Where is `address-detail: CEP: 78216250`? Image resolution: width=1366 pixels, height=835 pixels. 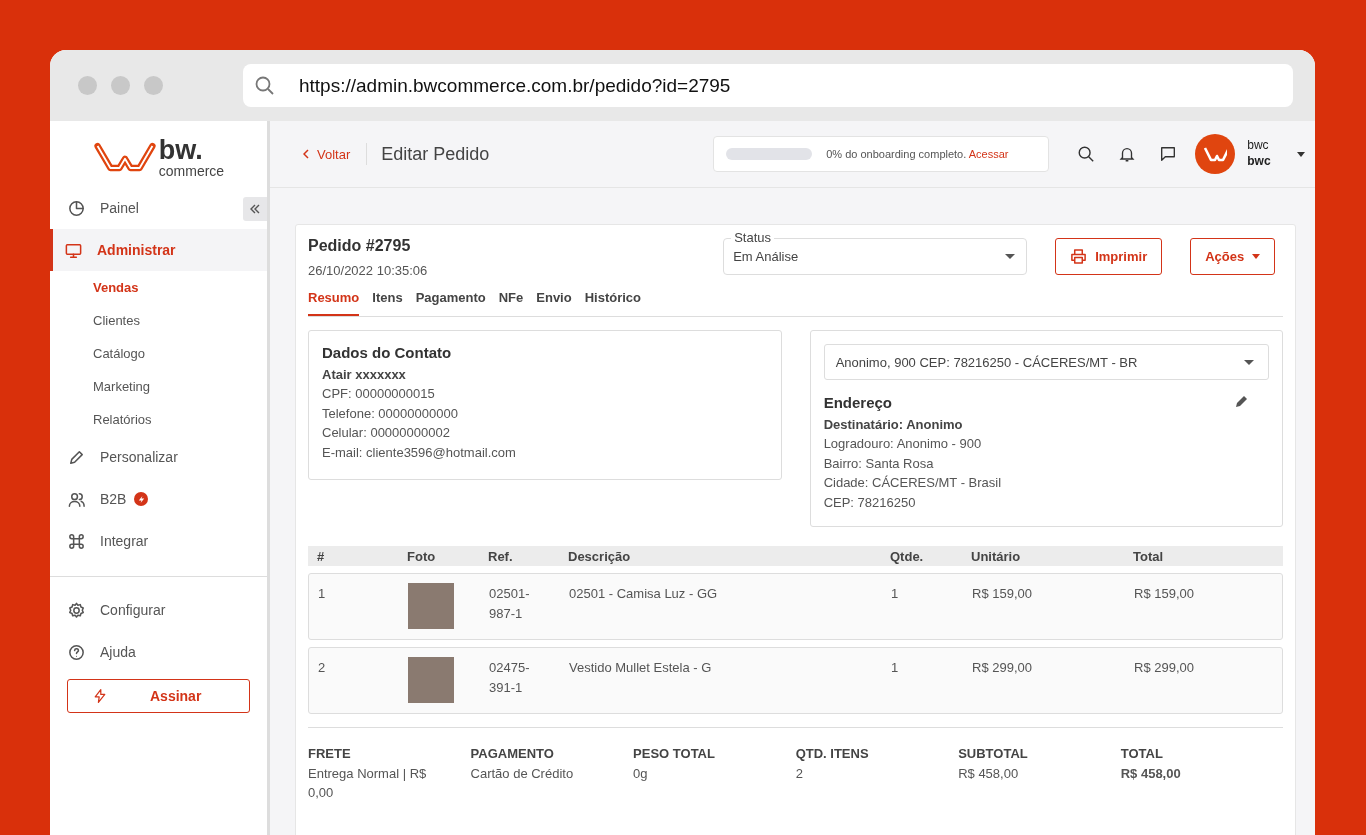 address-detail: CEP: 78216250 is located at coordinates (870, 502).